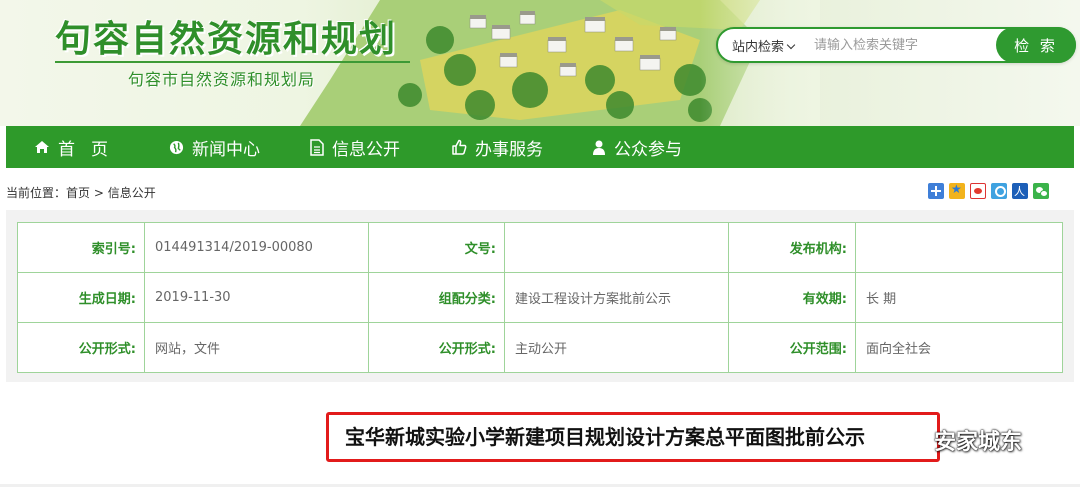 The width and height of the screenshot is (1080, 487). What do you see at coordinates (132, 193) in the screenshot?
I see `breadcrumb-current-link: 信息公开` at bounding box center [132, 193].